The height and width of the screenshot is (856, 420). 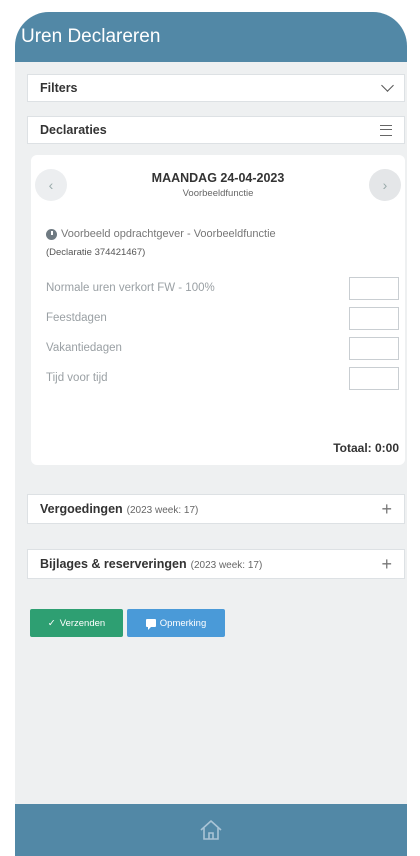 I want to click on clock-icon, so click(x=51, y=234).